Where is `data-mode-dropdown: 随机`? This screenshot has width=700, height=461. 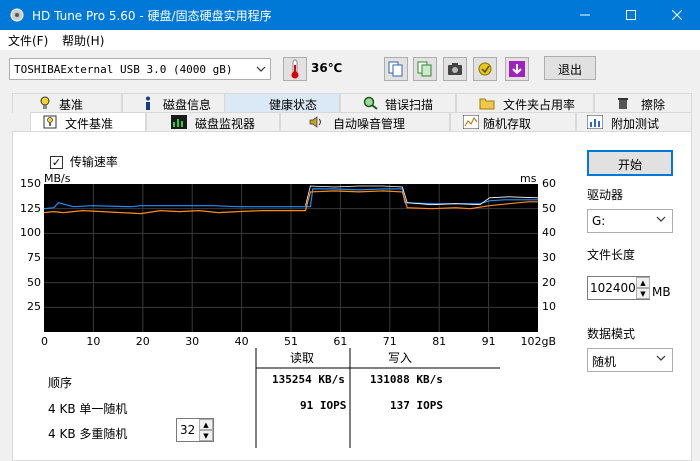 data-mode-dropdown: 随机 is located at coordinates (630, 360).